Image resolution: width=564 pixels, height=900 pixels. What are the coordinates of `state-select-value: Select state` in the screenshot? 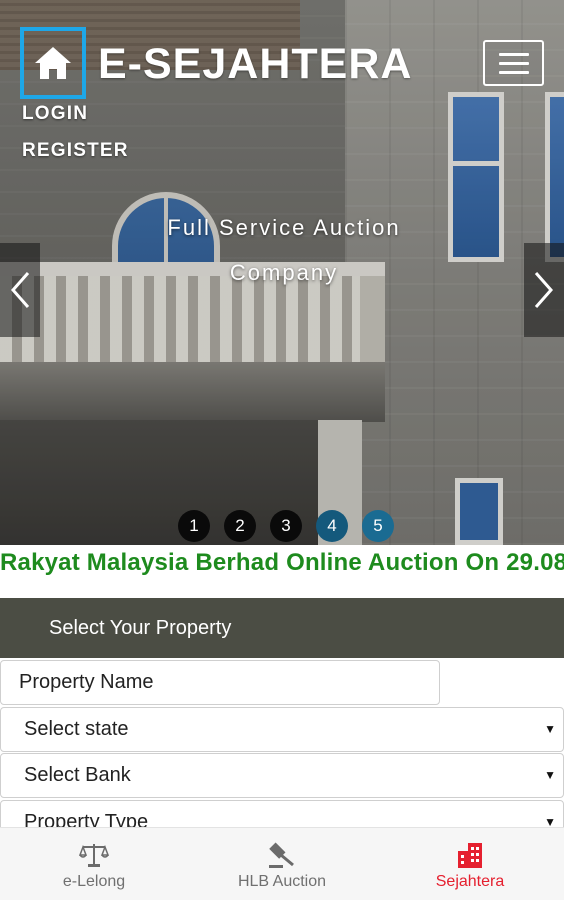 It's located at (76, 729).